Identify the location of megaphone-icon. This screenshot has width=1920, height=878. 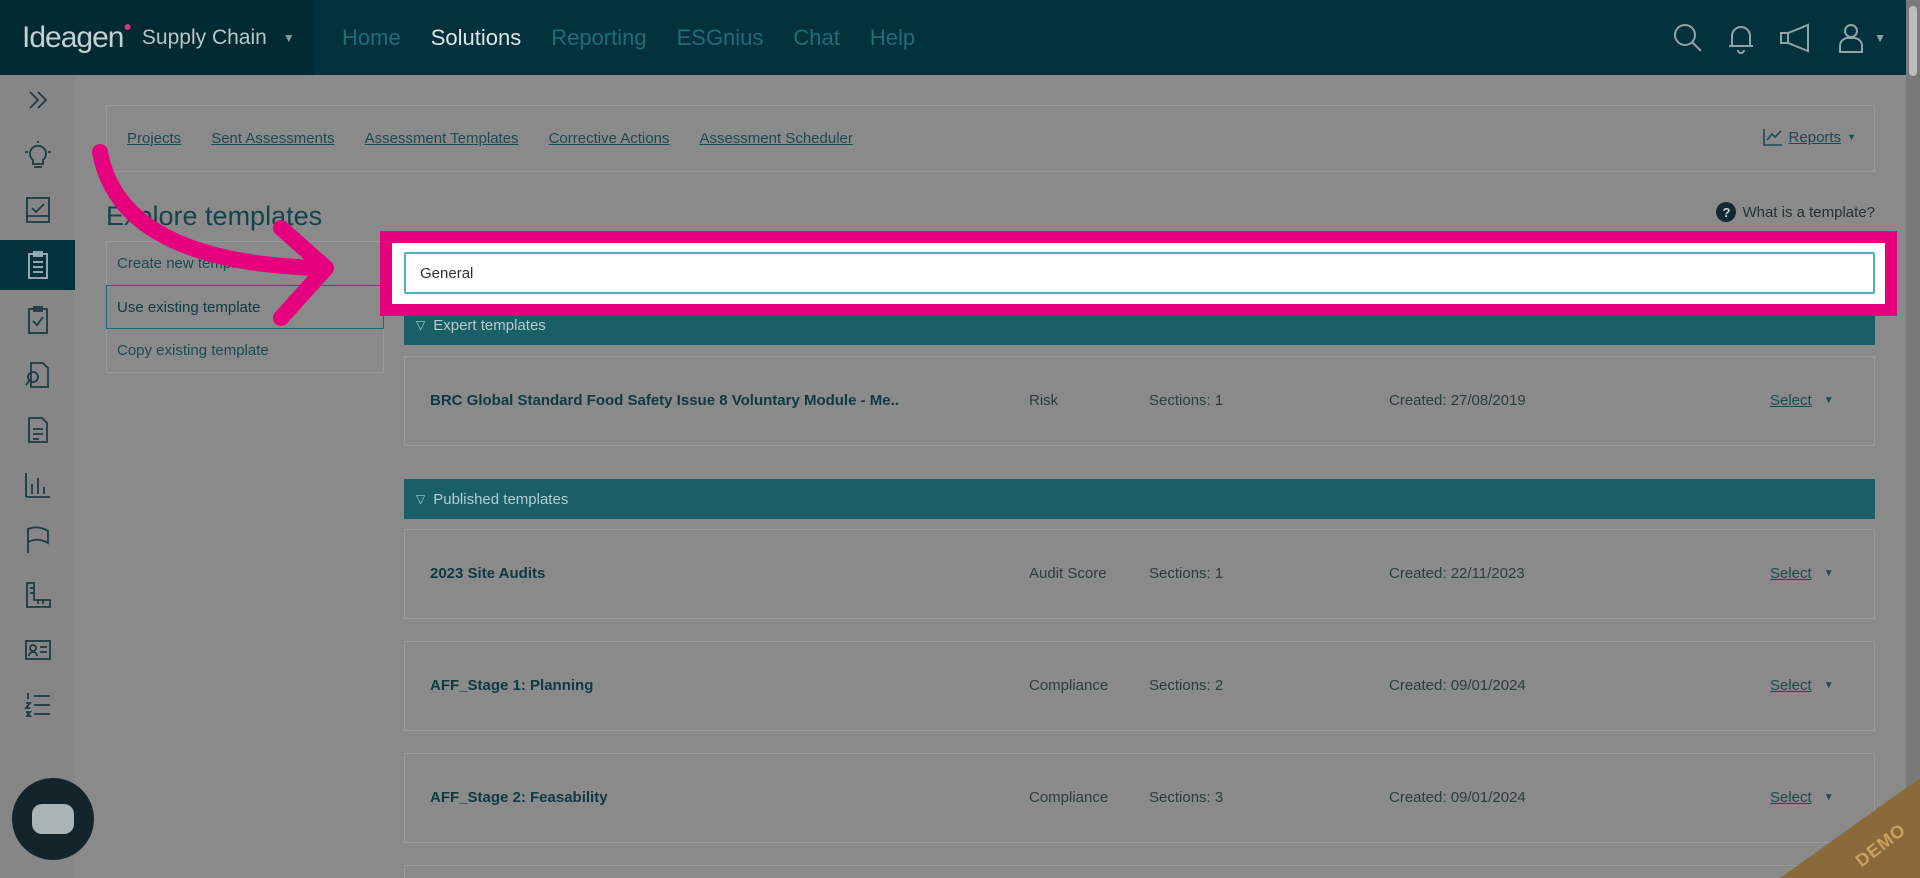
(1796, 38).